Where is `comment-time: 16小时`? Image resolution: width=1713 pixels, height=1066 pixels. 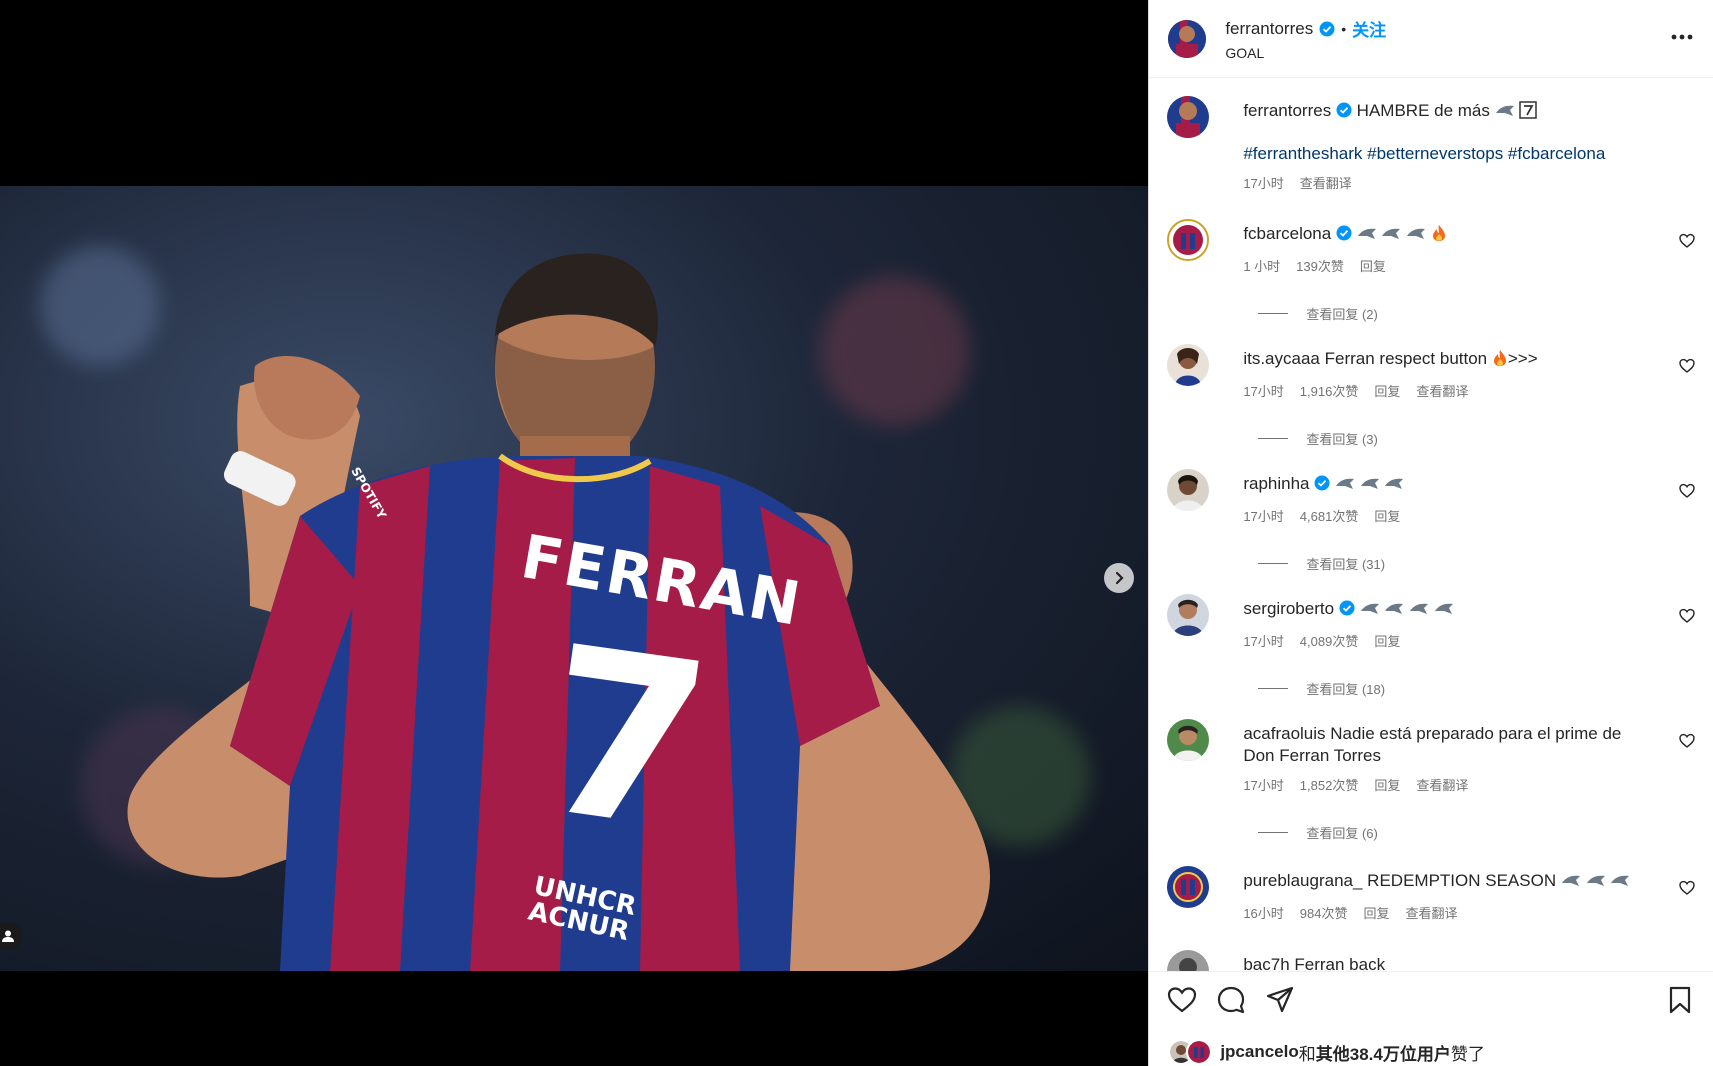
comment-time: 16小时 is located at coordinates (1263, 913).